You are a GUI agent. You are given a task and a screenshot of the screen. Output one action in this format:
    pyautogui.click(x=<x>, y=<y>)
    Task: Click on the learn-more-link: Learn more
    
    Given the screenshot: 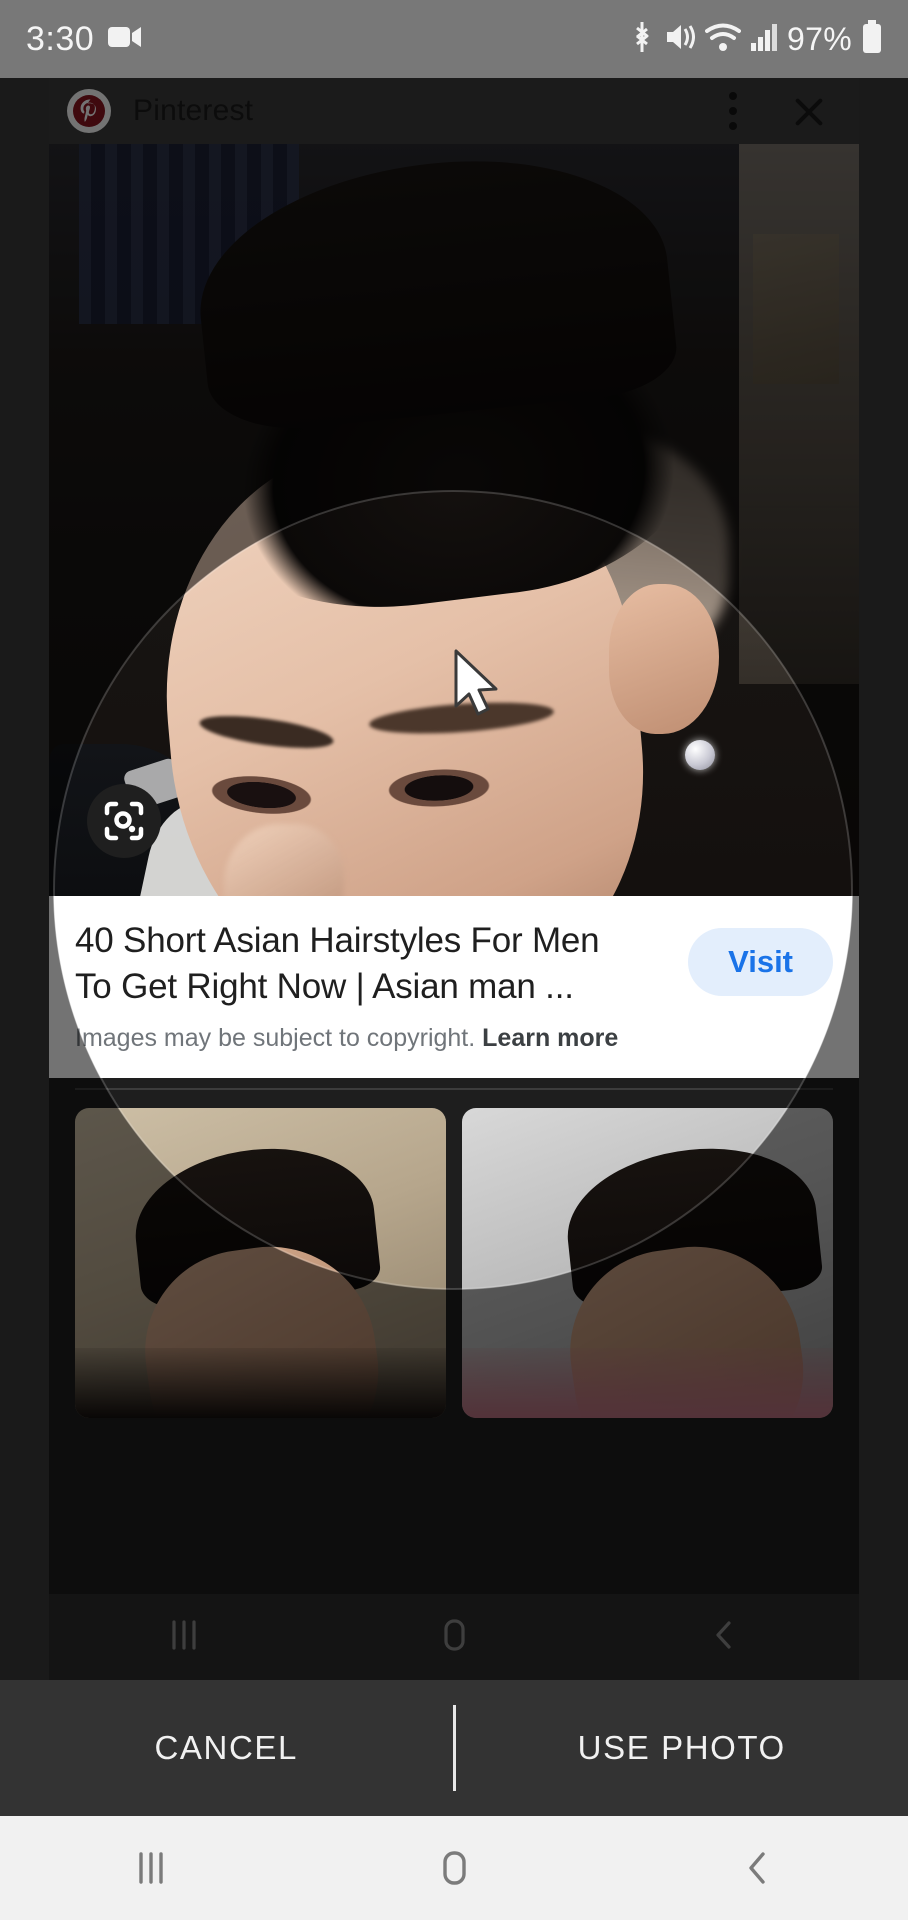 What is the action you would take?
    pyautogui.click(x=550, y=1038)
    